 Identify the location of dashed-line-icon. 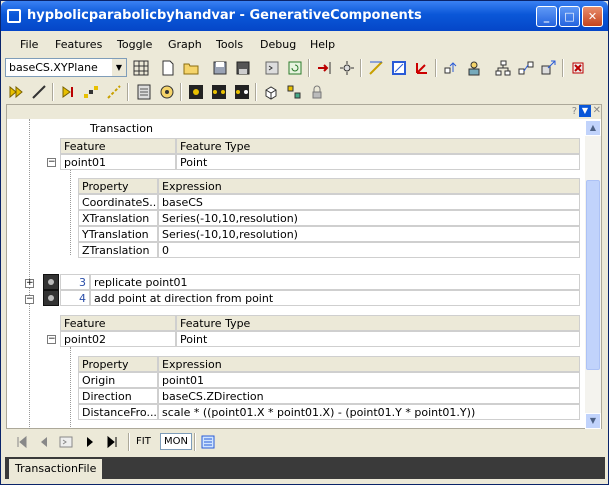
(114, 92).